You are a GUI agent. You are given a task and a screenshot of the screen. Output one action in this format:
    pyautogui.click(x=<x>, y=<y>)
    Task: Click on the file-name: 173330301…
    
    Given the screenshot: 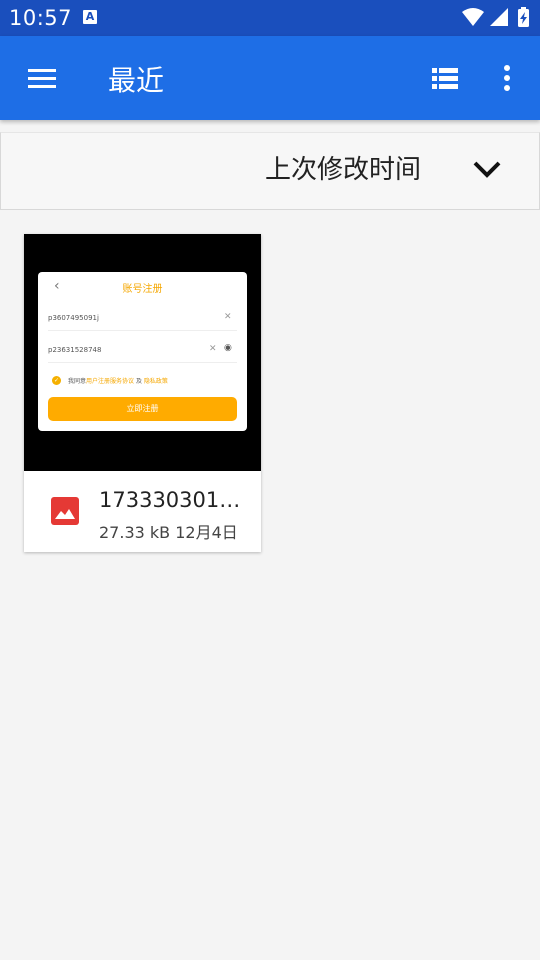 What is the action you would take?
    pyautogui.click(x=170, y=500)
    